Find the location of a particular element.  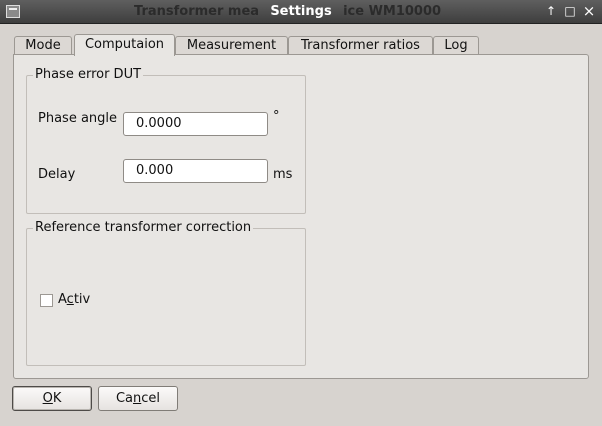

cancel-label-part: cel is located at coordinates (151, 398).